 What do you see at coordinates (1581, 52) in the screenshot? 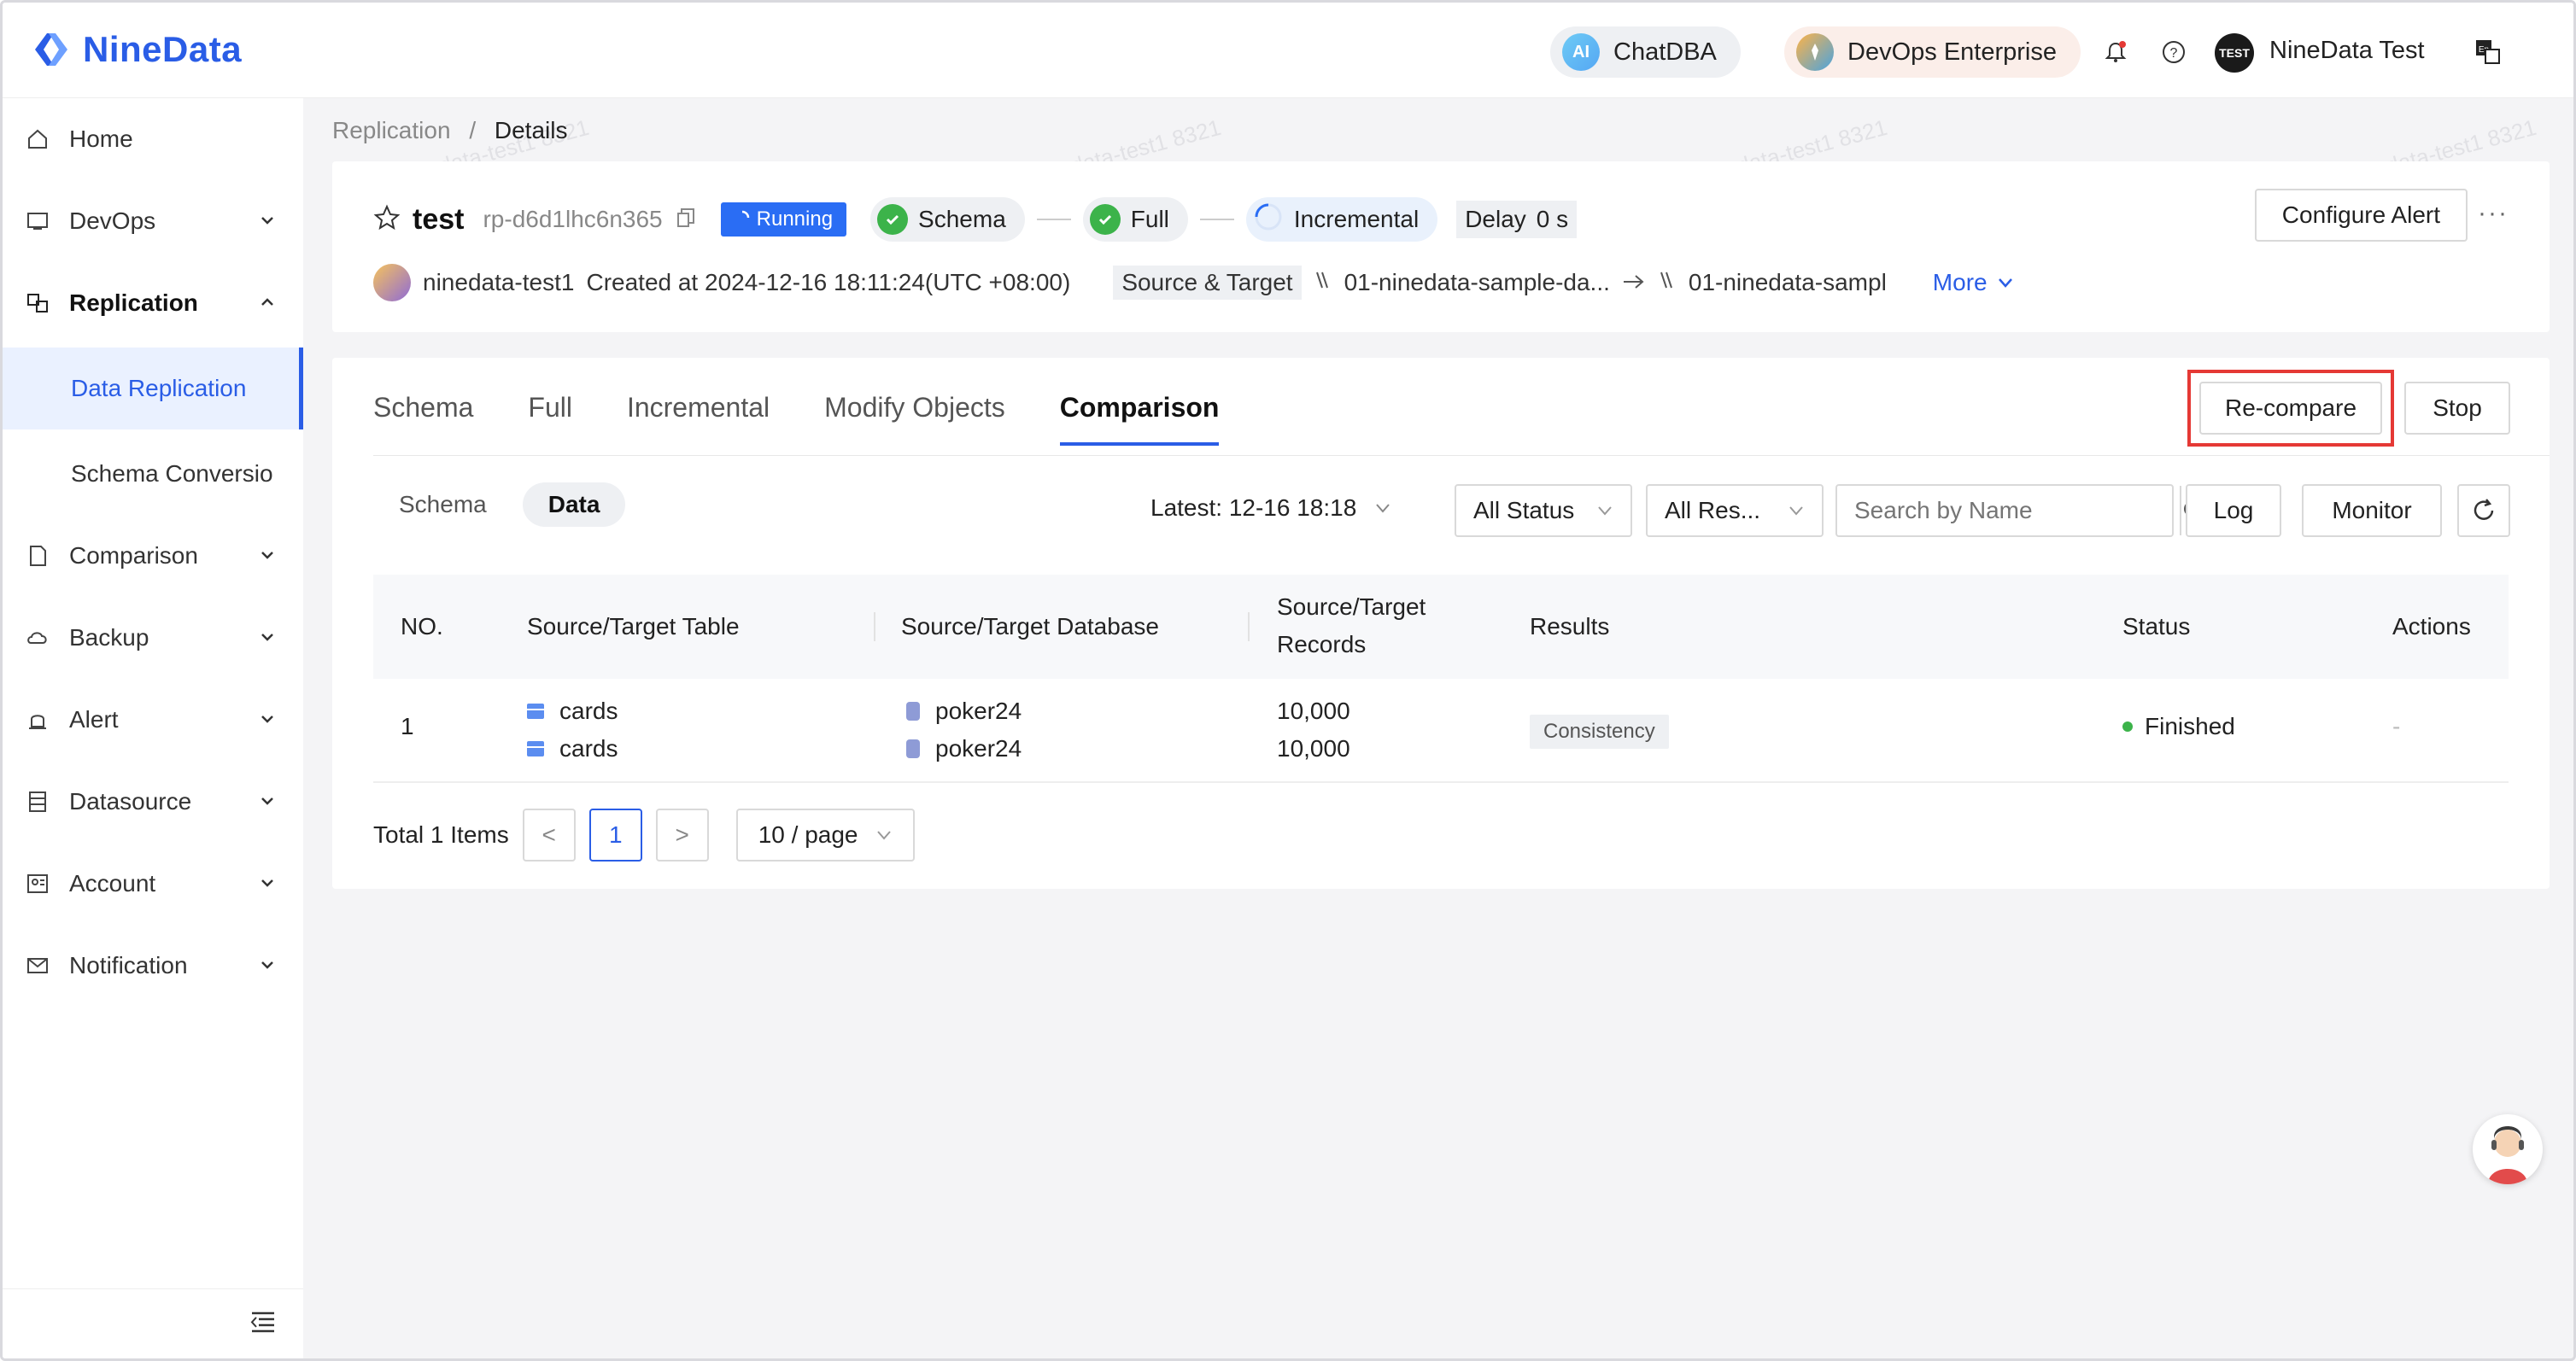
I see `ai-icon: AI` at bounding box center [1581, 52].